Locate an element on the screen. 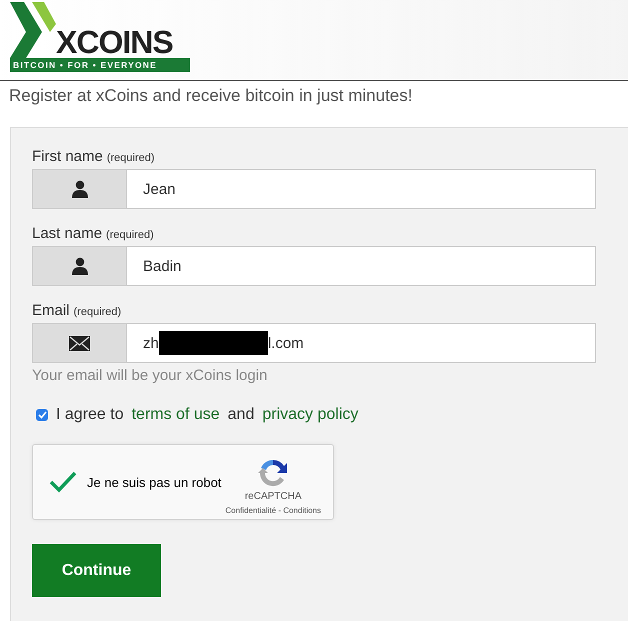 This screenshot has width=628, height=621. logo-chevron-icon is located at coordinates (33, 30).